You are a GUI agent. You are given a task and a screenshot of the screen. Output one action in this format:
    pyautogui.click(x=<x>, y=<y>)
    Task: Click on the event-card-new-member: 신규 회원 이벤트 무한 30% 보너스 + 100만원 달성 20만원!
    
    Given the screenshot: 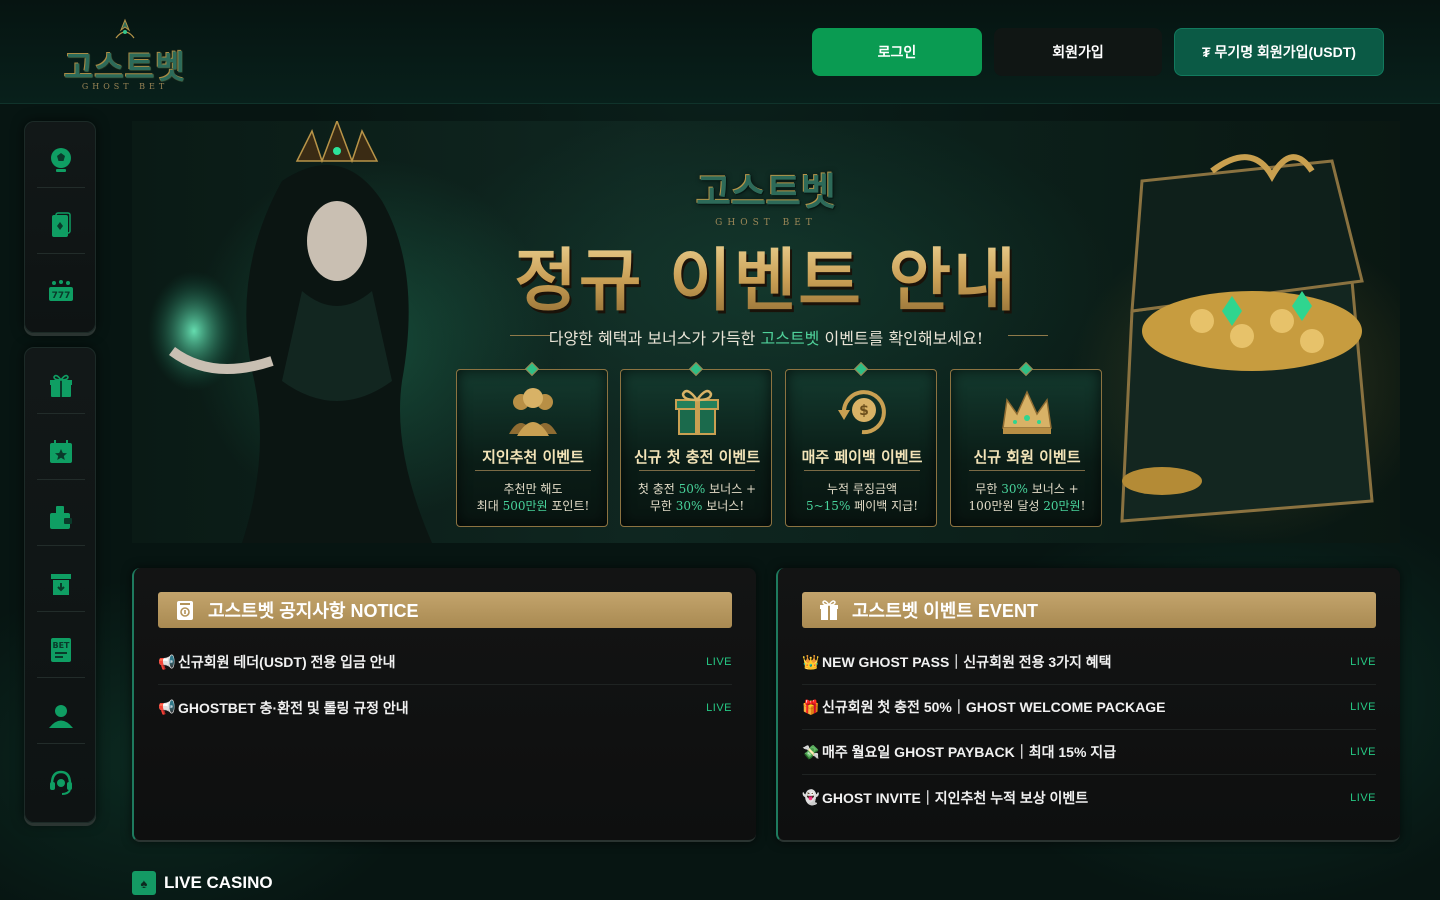 What is the action you would take?
    pyautogui.click(x=1026, y=444)
    